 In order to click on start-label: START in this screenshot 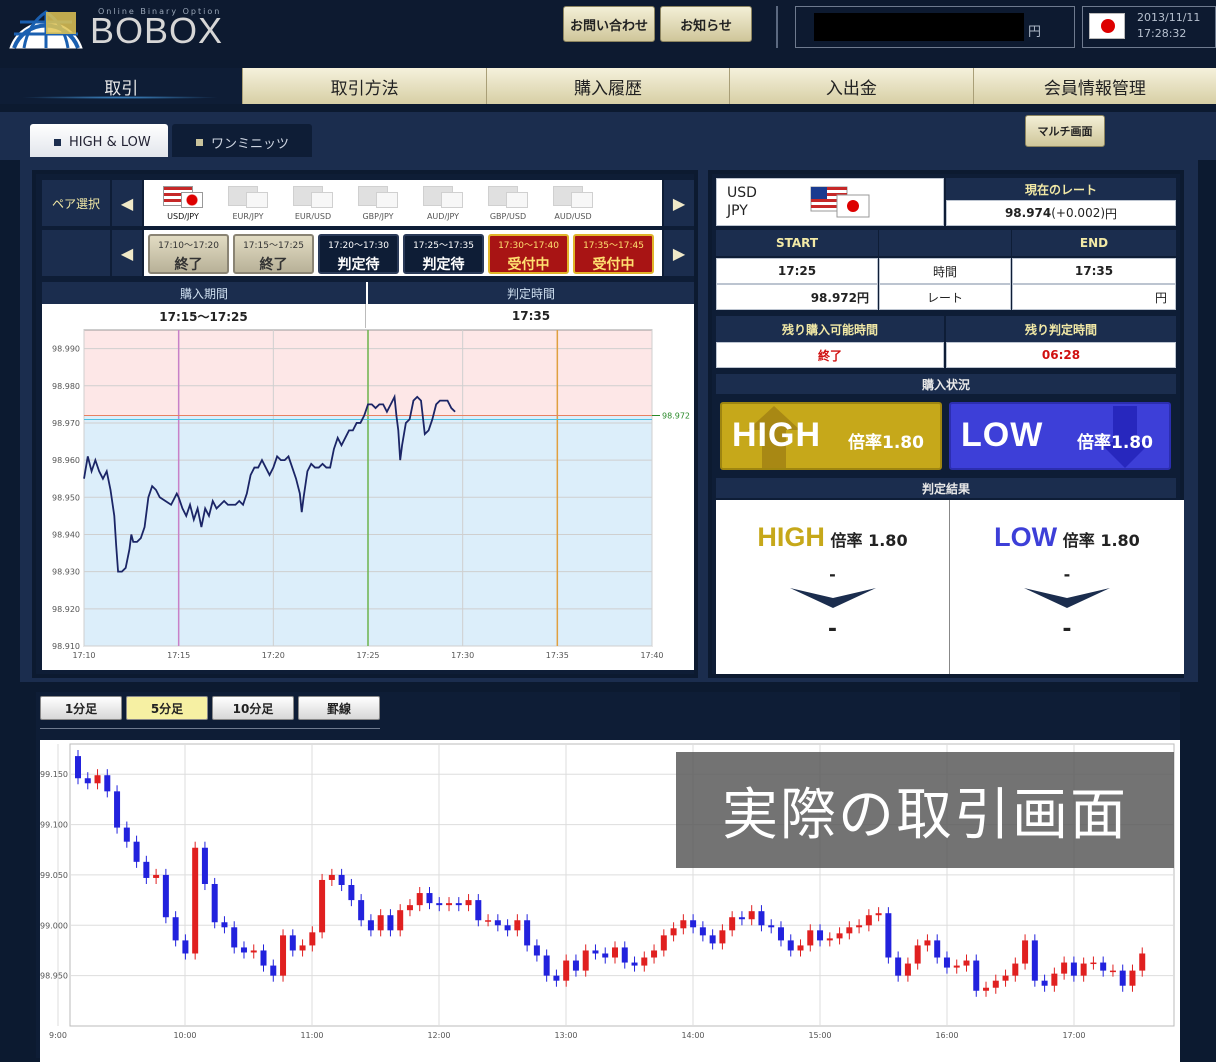, I will do `click(797, 243)`.